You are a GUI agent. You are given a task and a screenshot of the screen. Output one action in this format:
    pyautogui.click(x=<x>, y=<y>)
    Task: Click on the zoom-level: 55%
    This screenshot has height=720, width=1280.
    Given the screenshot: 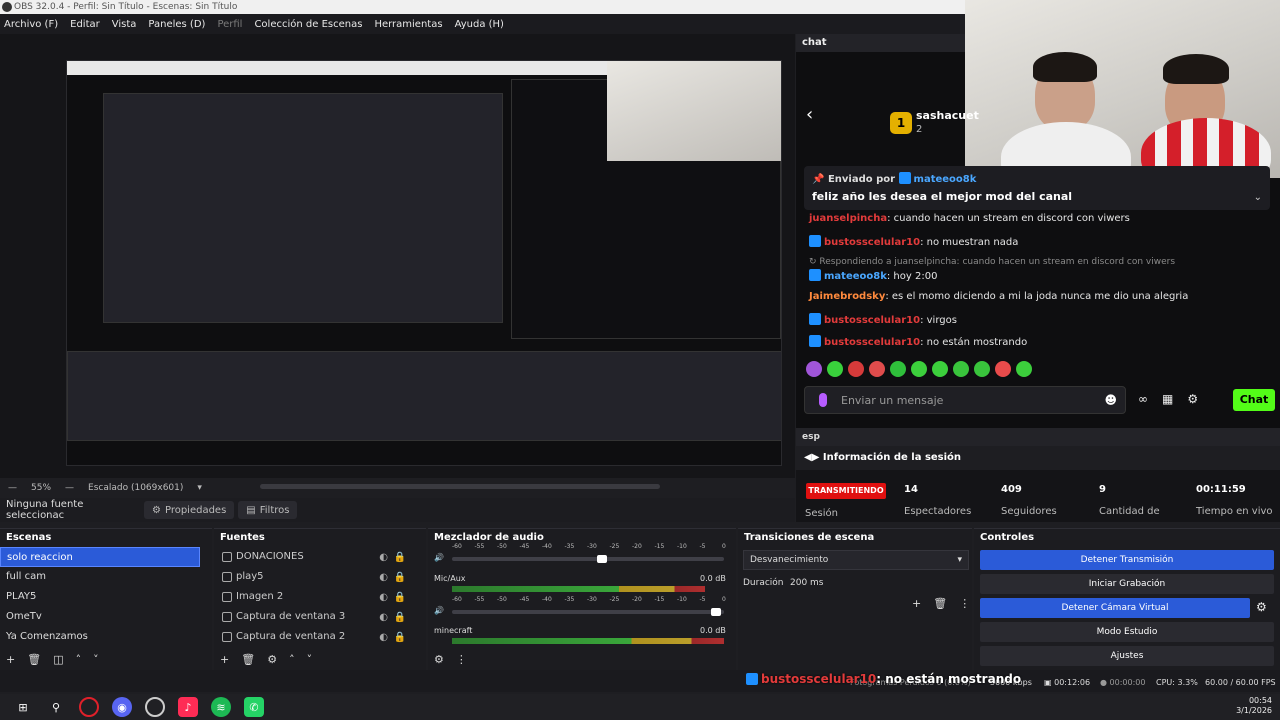 What is the action you would take?
    pyautogui.click(x=41, y=488)
    